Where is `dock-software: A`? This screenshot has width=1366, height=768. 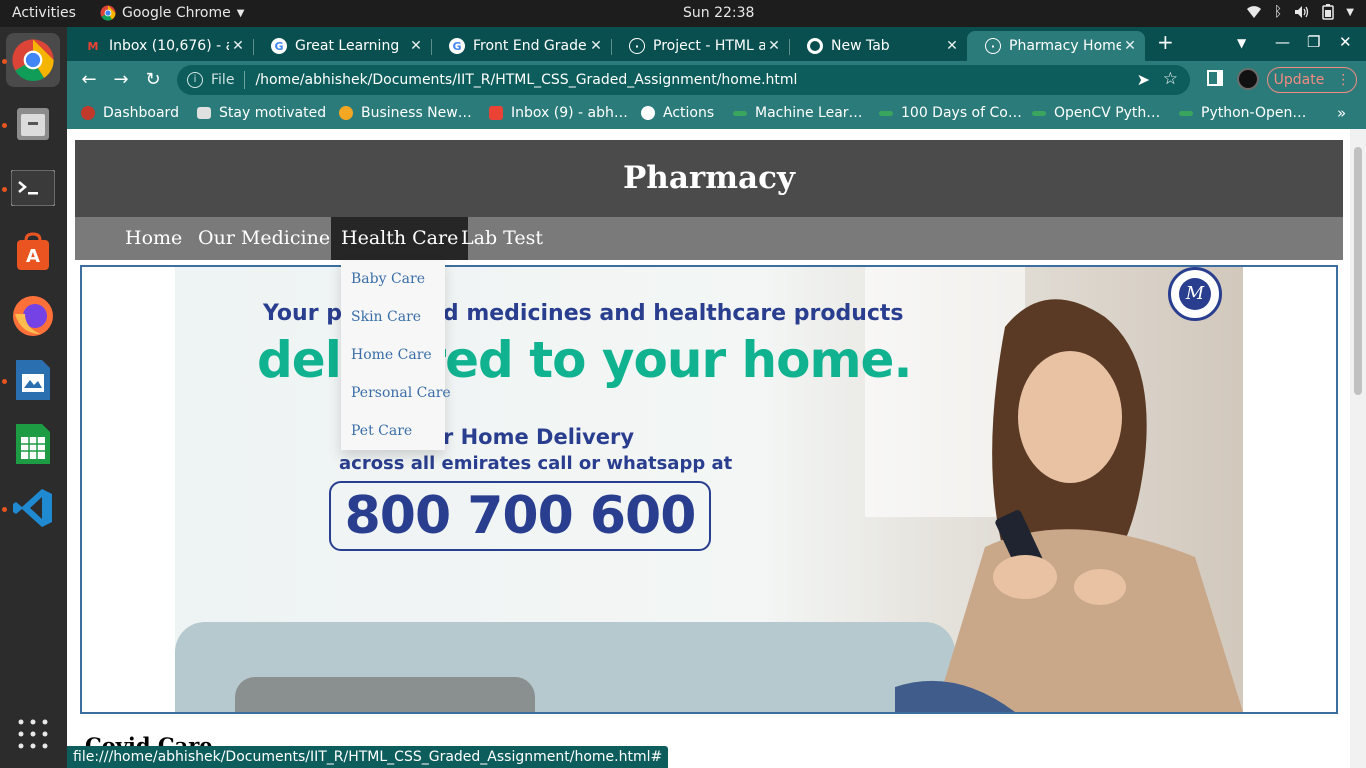
dock-software: A is located at coordinates (33, 252).